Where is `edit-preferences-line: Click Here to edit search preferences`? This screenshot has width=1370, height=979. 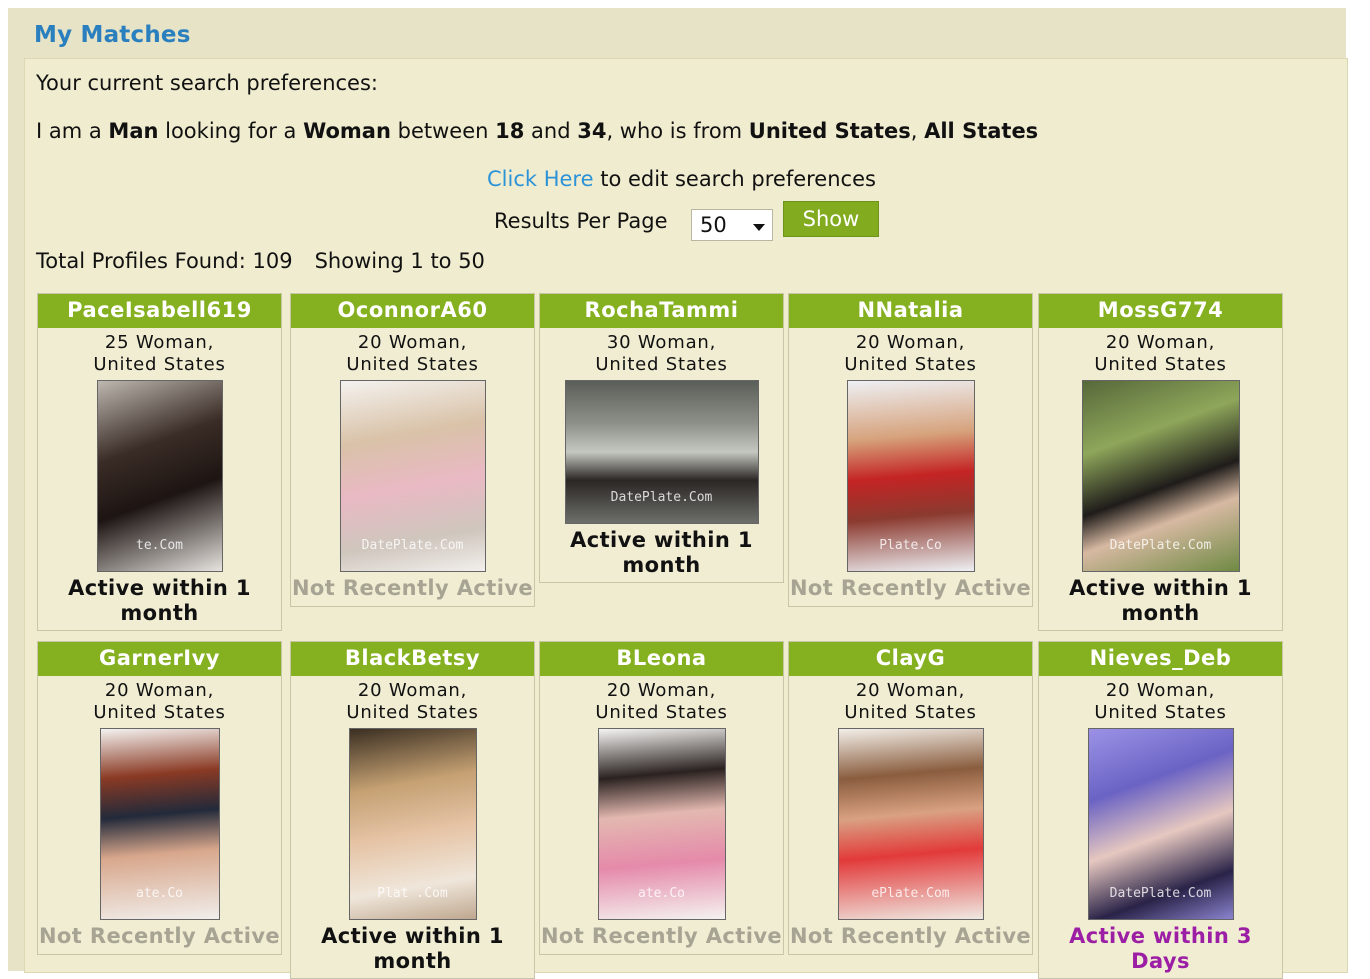
edit-preferences-line: Click Here to edit search preferences is located at coordinates (681, 179).